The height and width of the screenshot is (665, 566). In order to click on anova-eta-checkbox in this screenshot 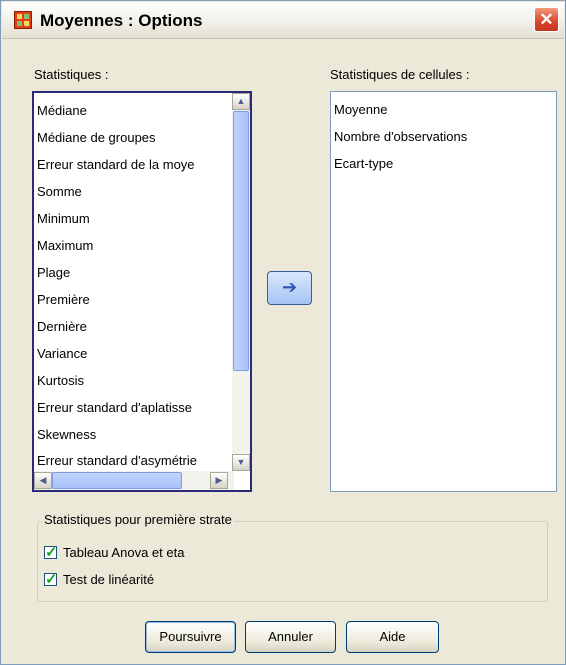, I will do `click(51, 552)`.